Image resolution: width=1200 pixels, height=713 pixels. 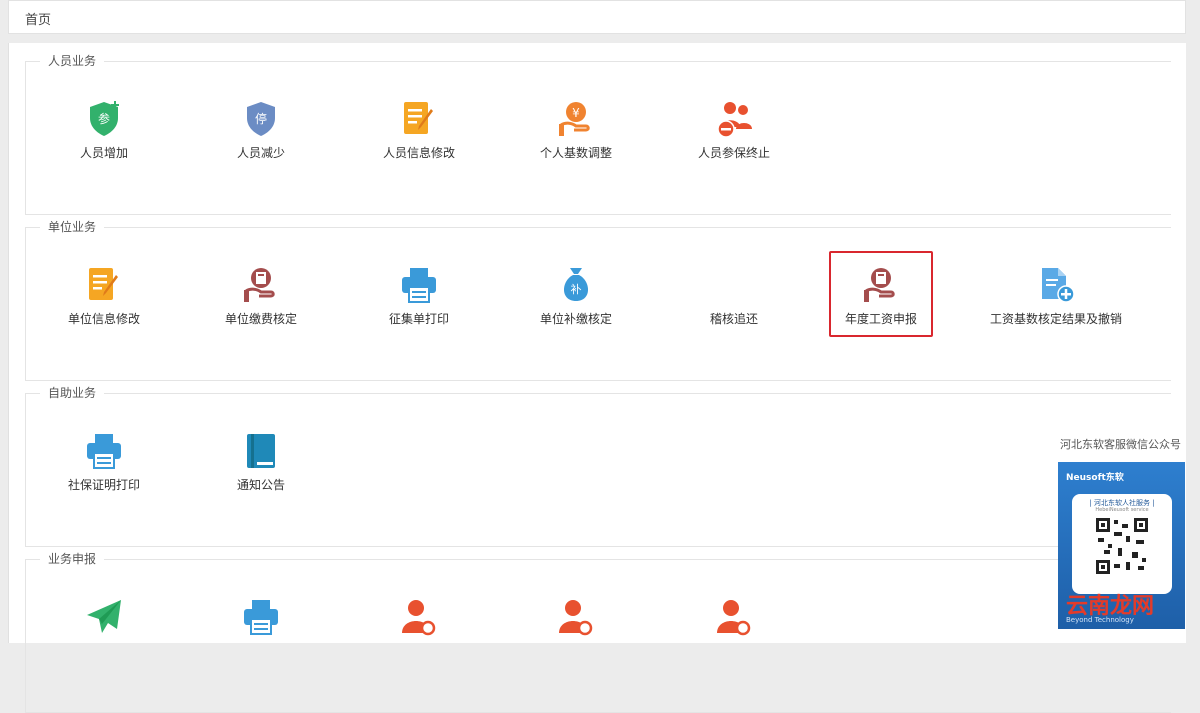 I want to click on item-notice-announcement: 通知公告, so click(x=261, y=470).